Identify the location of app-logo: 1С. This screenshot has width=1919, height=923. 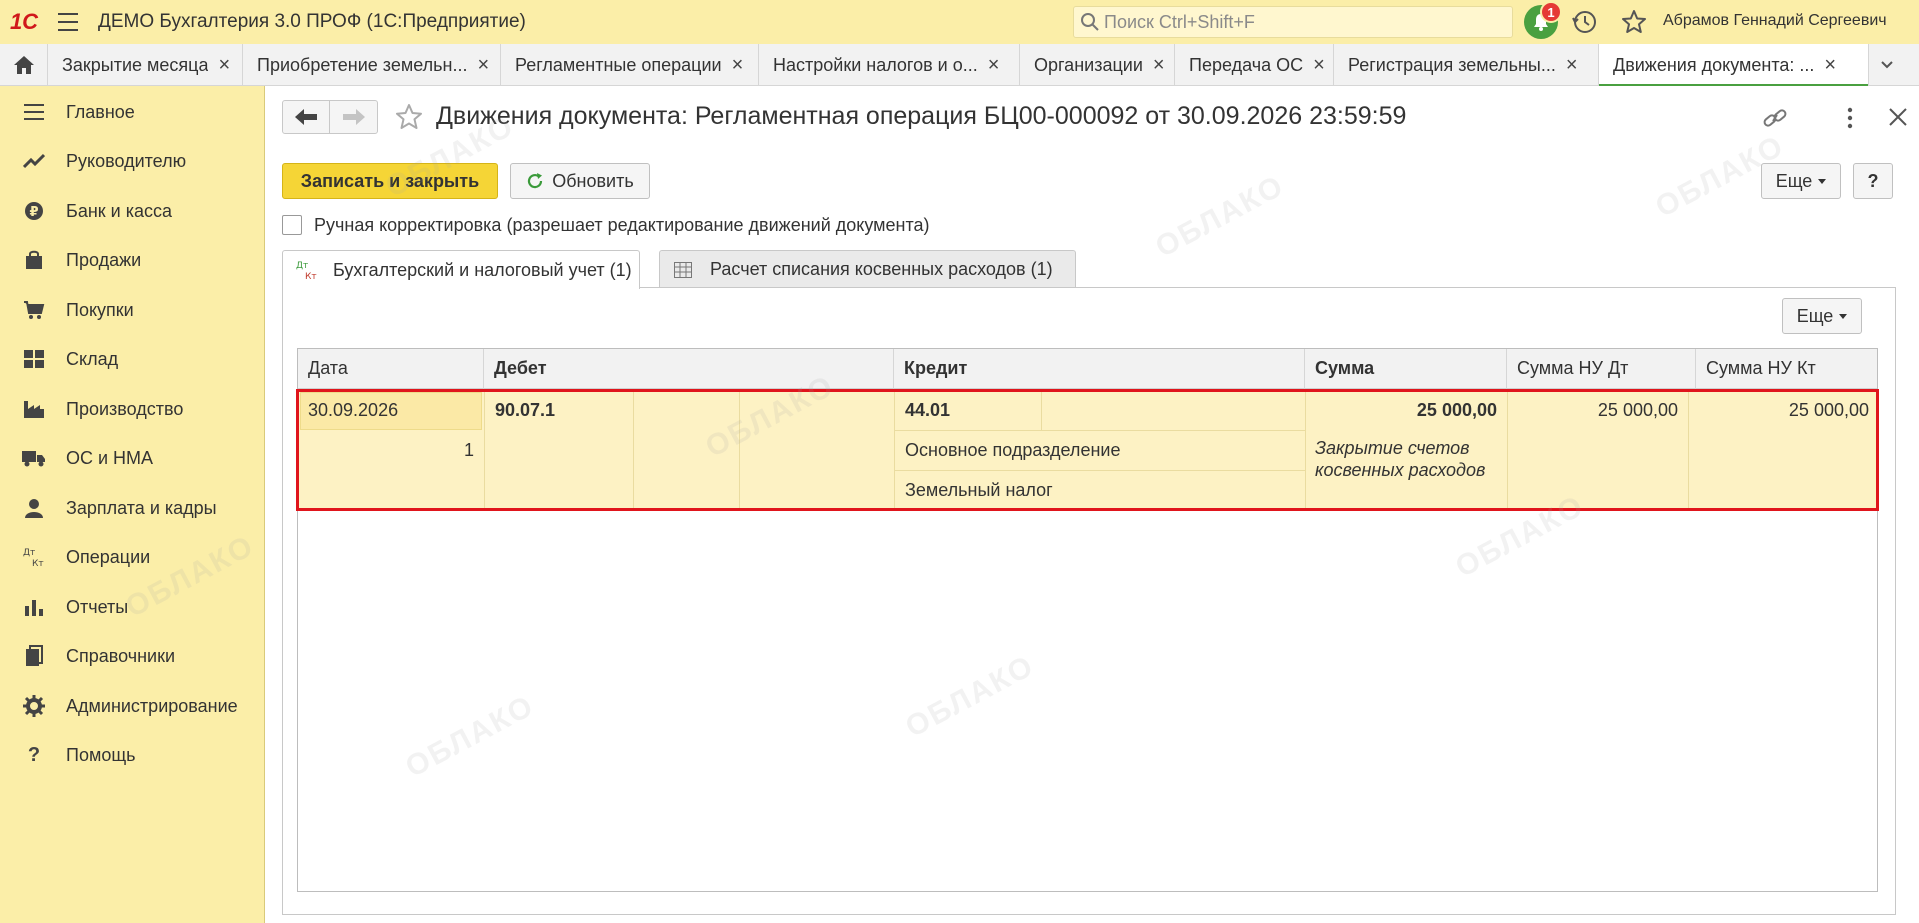
(24, 22).